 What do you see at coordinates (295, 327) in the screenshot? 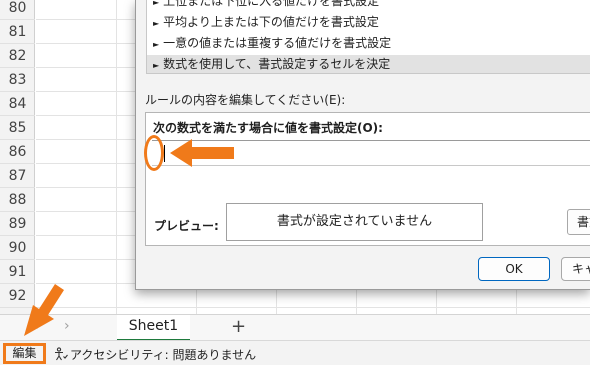
I see `sheet-tab-bar: ‹ › Sheet1 +` at bounding box center [295, 327].